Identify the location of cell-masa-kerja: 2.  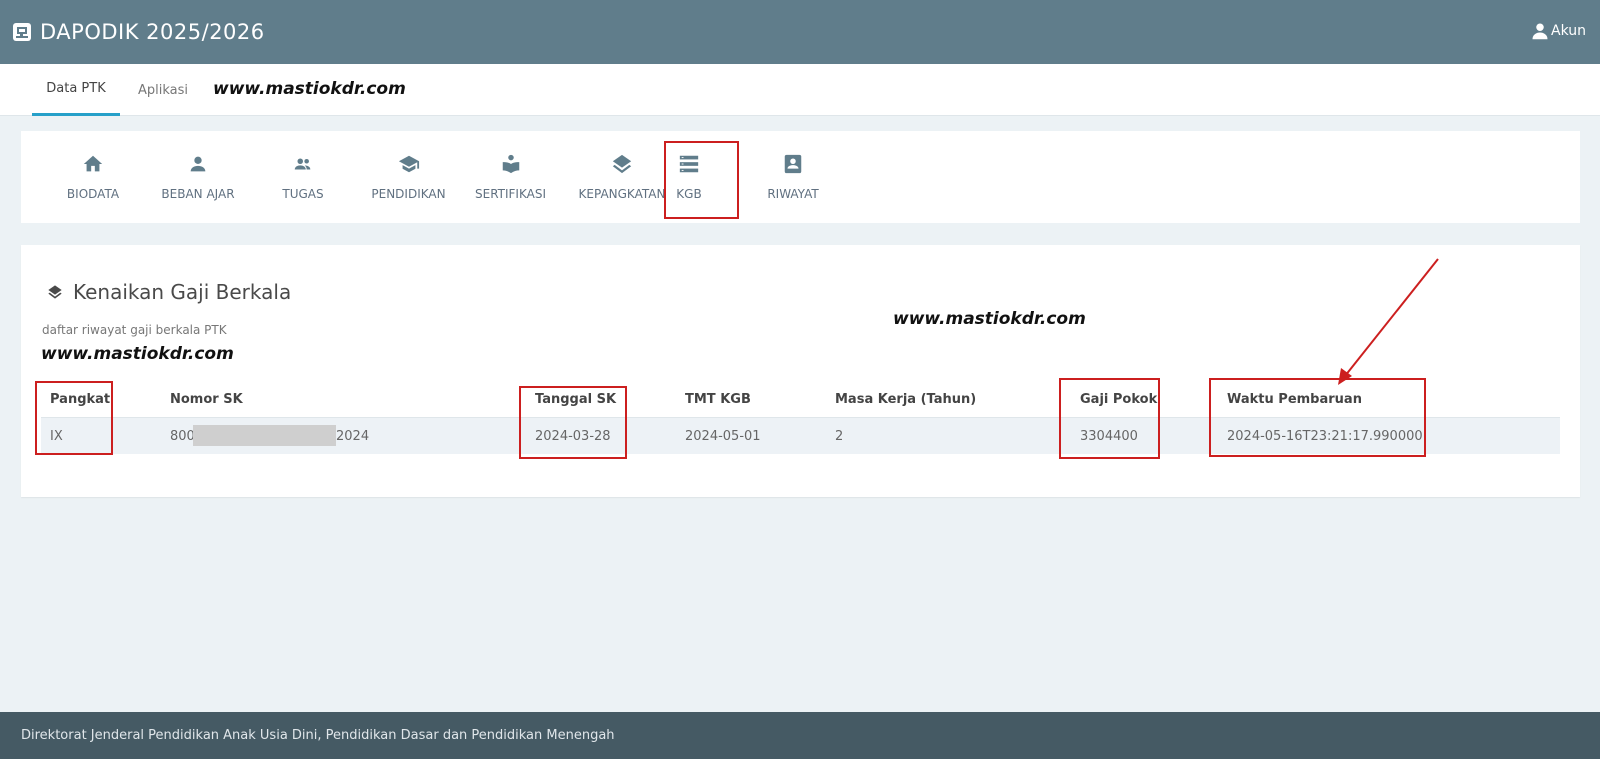
(839, 436).